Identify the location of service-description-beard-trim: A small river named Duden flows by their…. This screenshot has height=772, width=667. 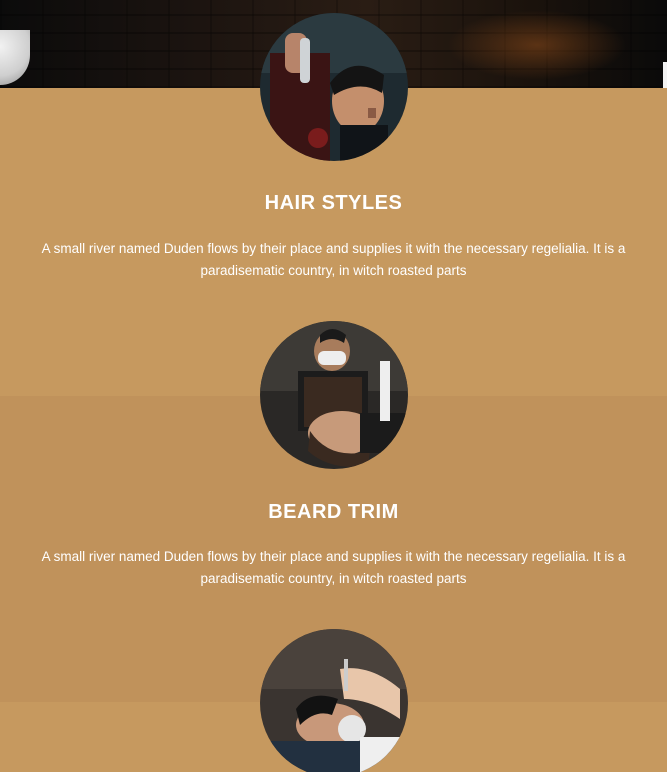
(333, 567).